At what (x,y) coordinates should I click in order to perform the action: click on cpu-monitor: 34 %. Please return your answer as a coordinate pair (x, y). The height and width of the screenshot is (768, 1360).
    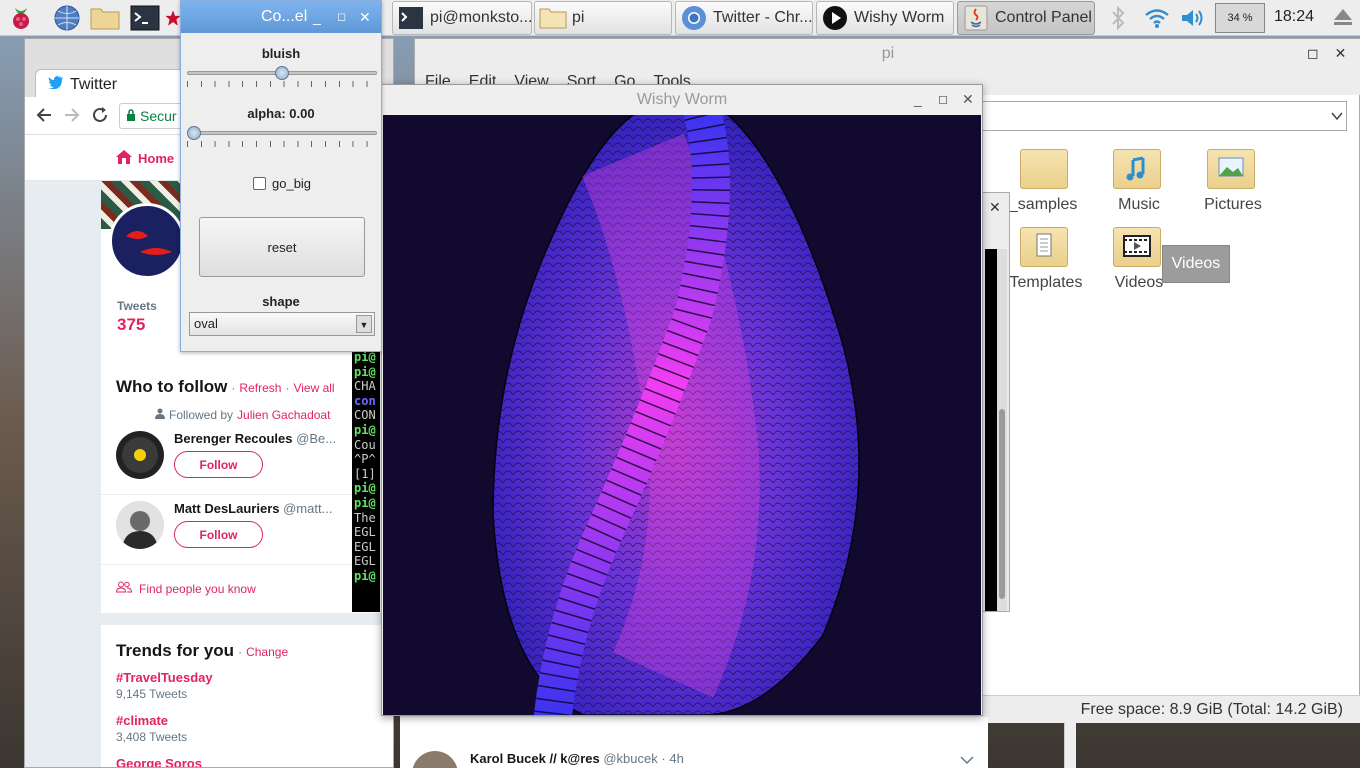
    Looking at the image, I should click on (1240, 18).